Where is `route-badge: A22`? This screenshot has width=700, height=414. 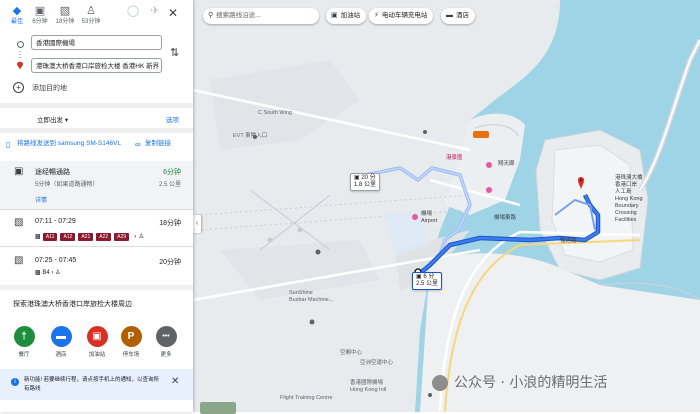
route-badge: A22 is located at coordinates (104, 237).